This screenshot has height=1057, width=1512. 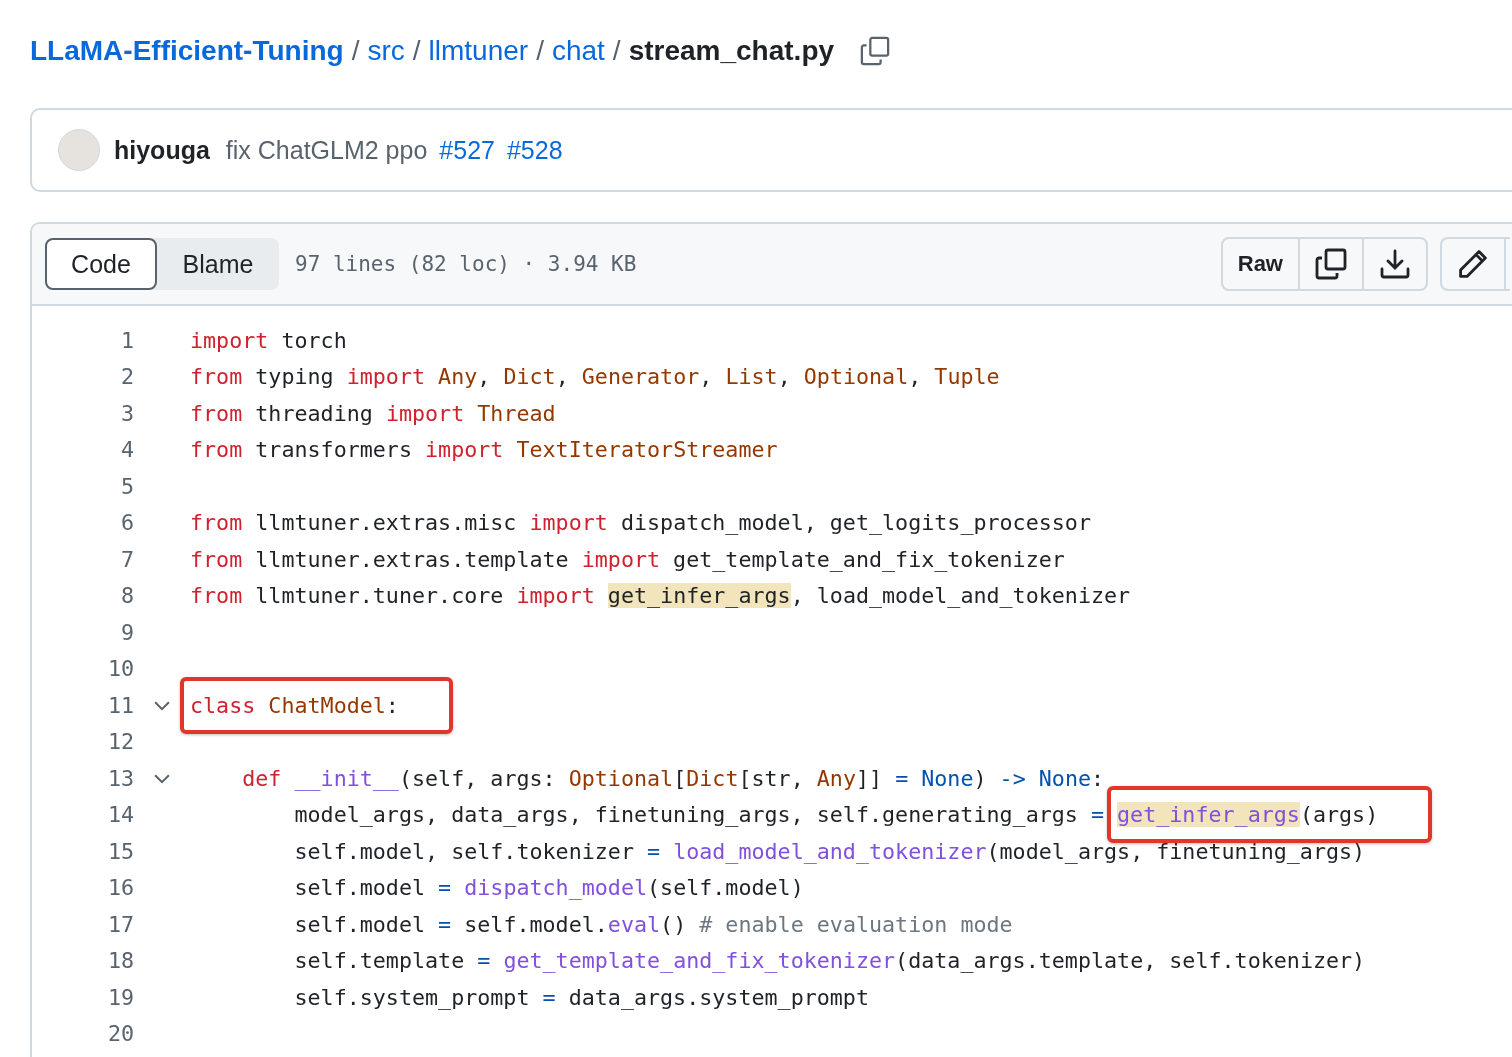 I want to click on line-number: 8, so click(x=126, y=596).